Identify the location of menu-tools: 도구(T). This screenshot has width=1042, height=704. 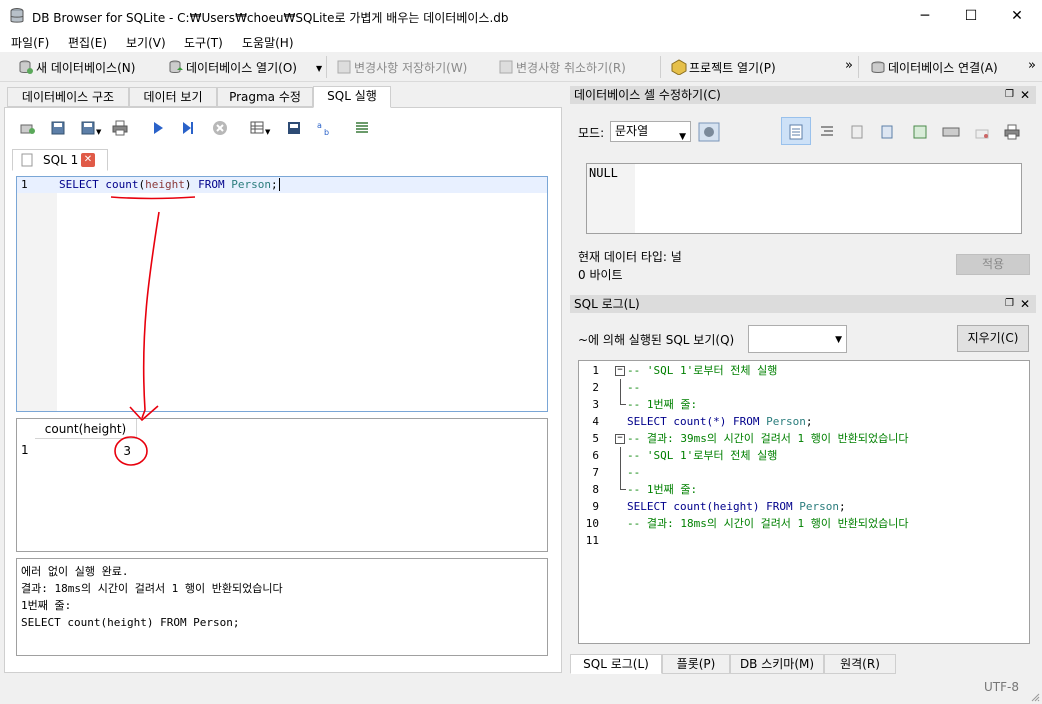
(203, 42).